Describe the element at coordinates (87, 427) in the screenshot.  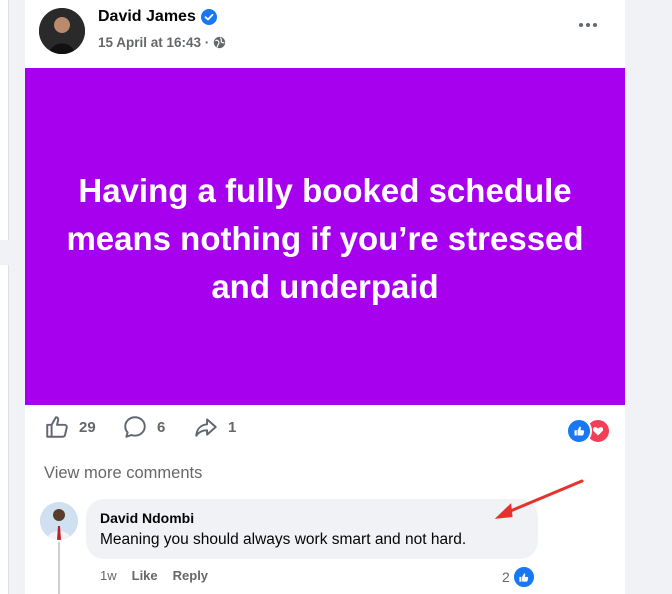
I see `like-count: 29` at that location.